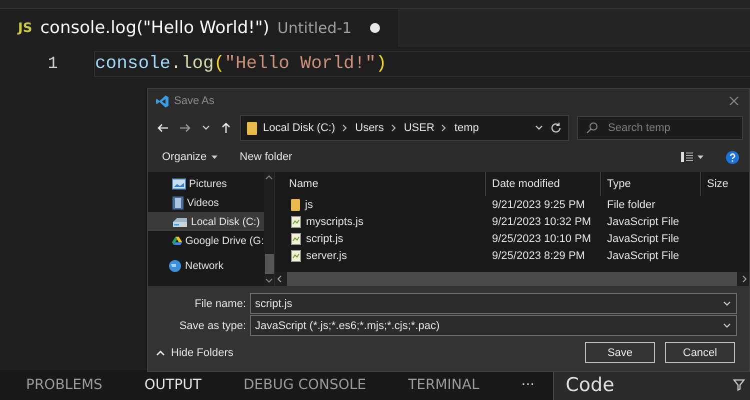 Image resolution: width=750 pixels, height=400 pixels. I want to click on panel-tab: DEBUG CONSOLE, so click(304, 385).